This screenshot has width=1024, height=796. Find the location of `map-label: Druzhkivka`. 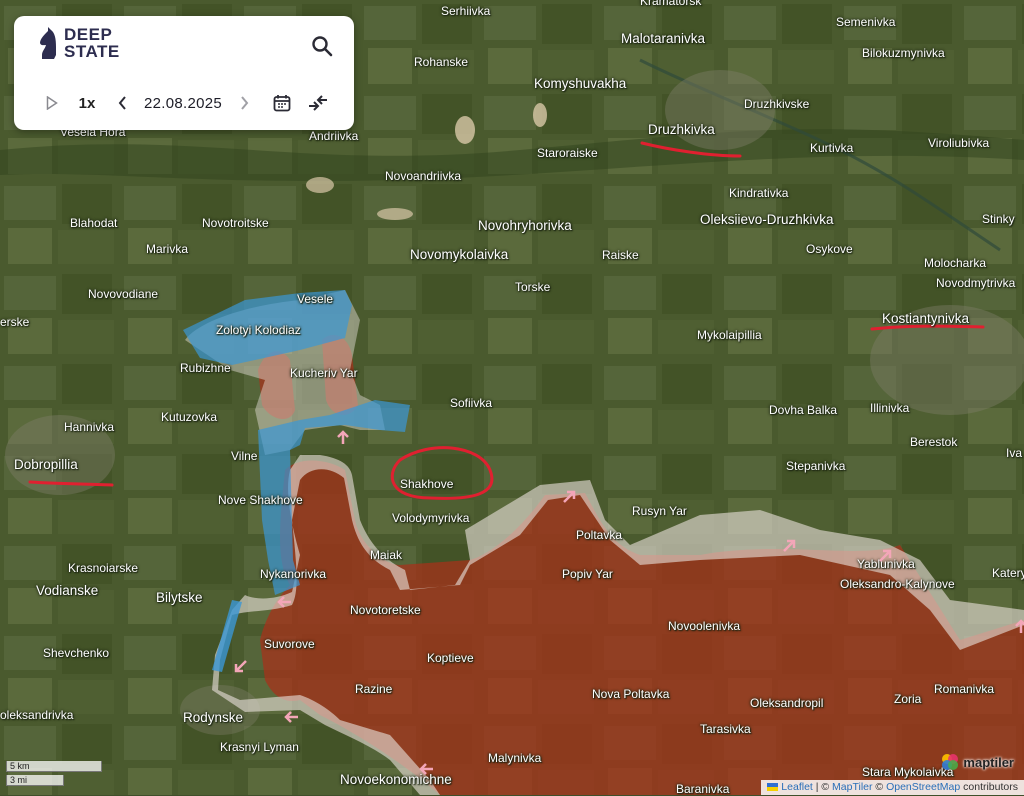

map-label: Druzhkivka is located at coordinates (681, 129).